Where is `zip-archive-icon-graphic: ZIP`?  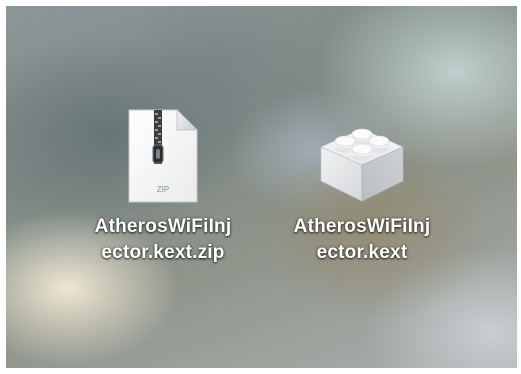
zip-archive-icon-graphic: ZIP is located at coordinates (163, 155).